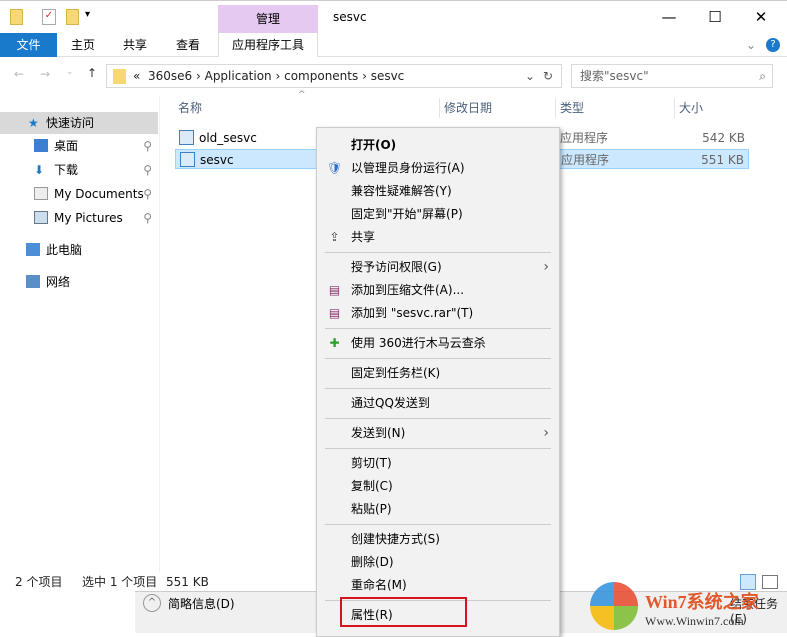 This screenshot has width=787, height=637. What do you see at coordinates (688, 108) in the screenshot?
I see `column-size: 大小` at bounding box center [688, 108].